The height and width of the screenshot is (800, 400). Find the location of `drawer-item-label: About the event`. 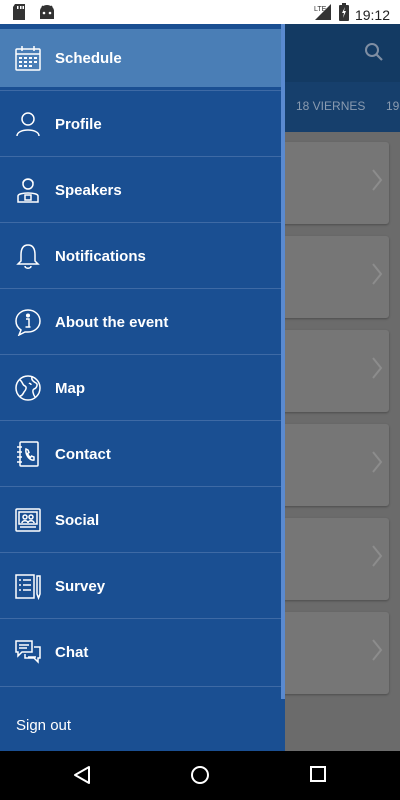

drawer-item-label: About the event is located at coordinates (112, 322).